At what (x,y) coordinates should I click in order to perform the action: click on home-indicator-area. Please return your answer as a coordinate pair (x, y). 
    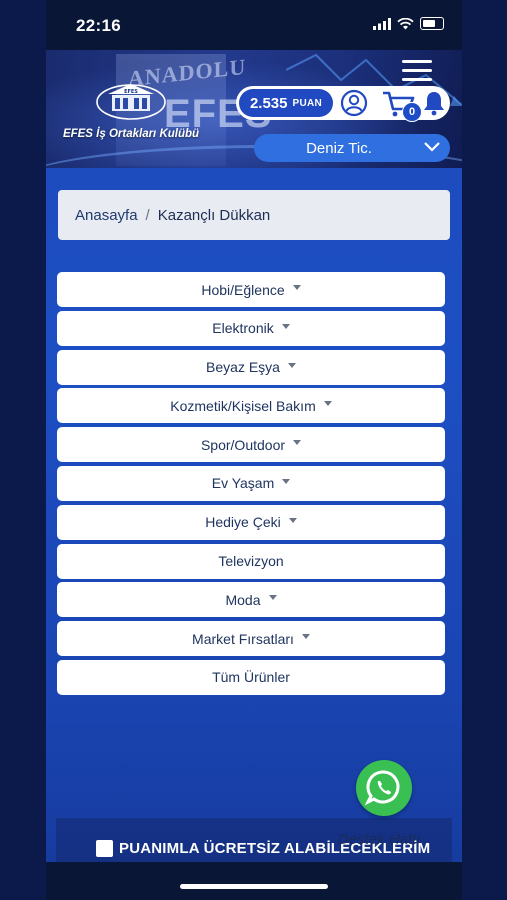
    Looking at the image, I should click on (254, 881).